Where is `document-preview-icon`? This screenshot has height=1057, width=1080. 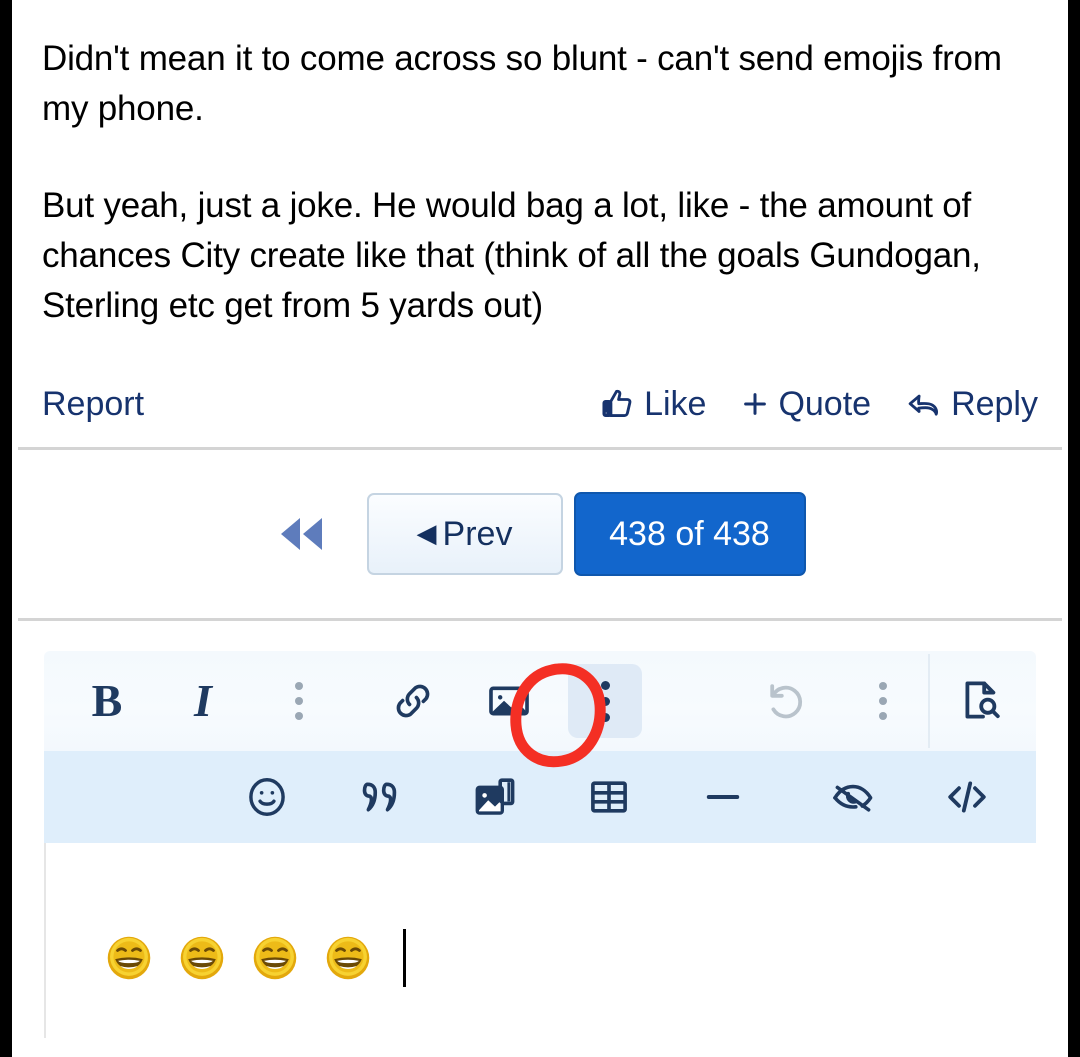 document-preview-icon is located at coordinates (981, 701).